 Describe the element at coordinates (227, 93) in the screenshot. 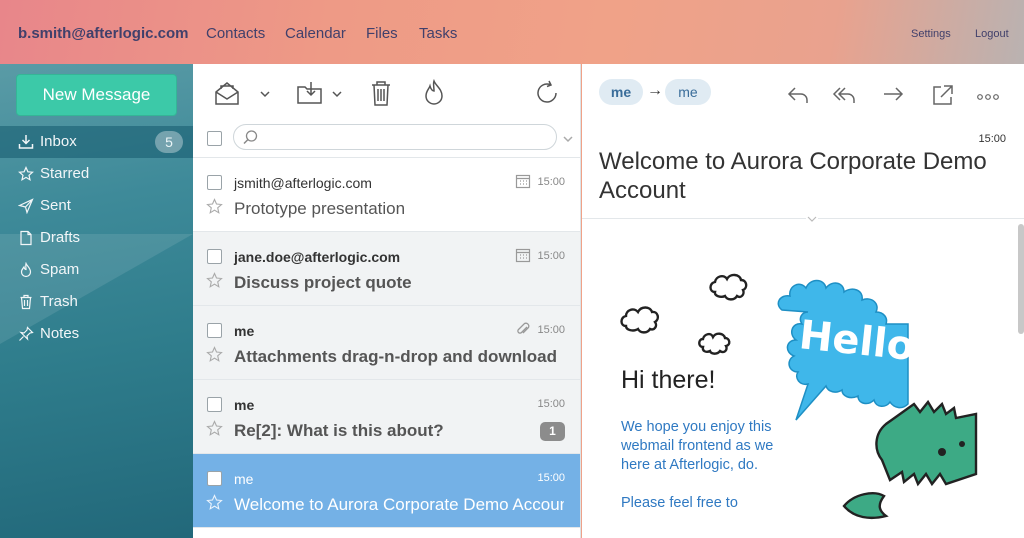

I see `mark-read-icon` at that location.